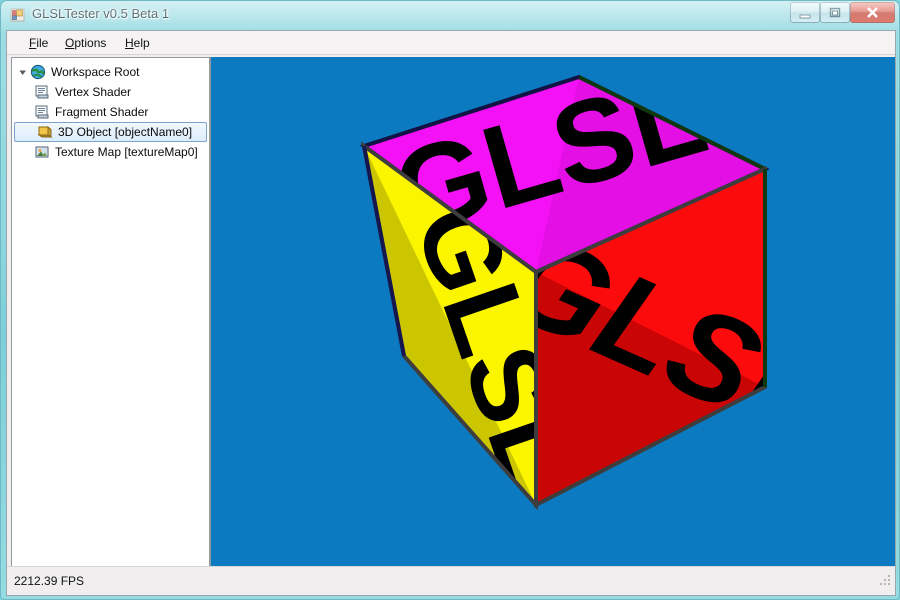 The height and width of the screenshot is (600, 900). I want to click on tree-item-workspace-root: Workspace Root, so click(110, 72).